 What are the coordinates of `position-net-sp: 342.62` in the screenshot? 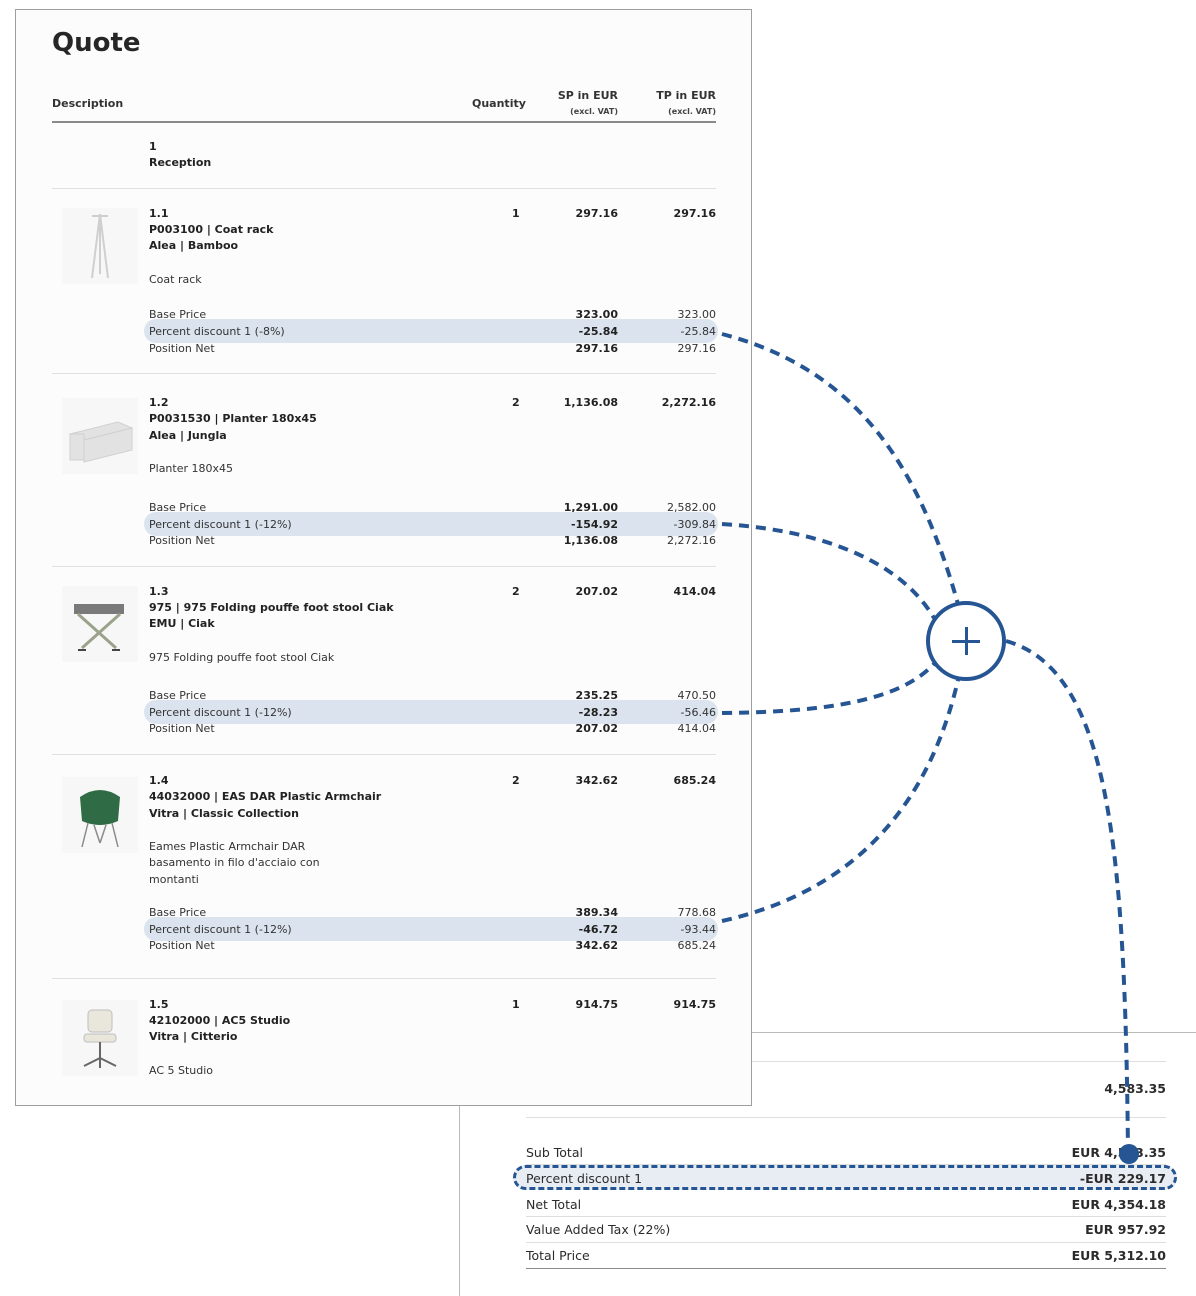 It's located at (596, 945).